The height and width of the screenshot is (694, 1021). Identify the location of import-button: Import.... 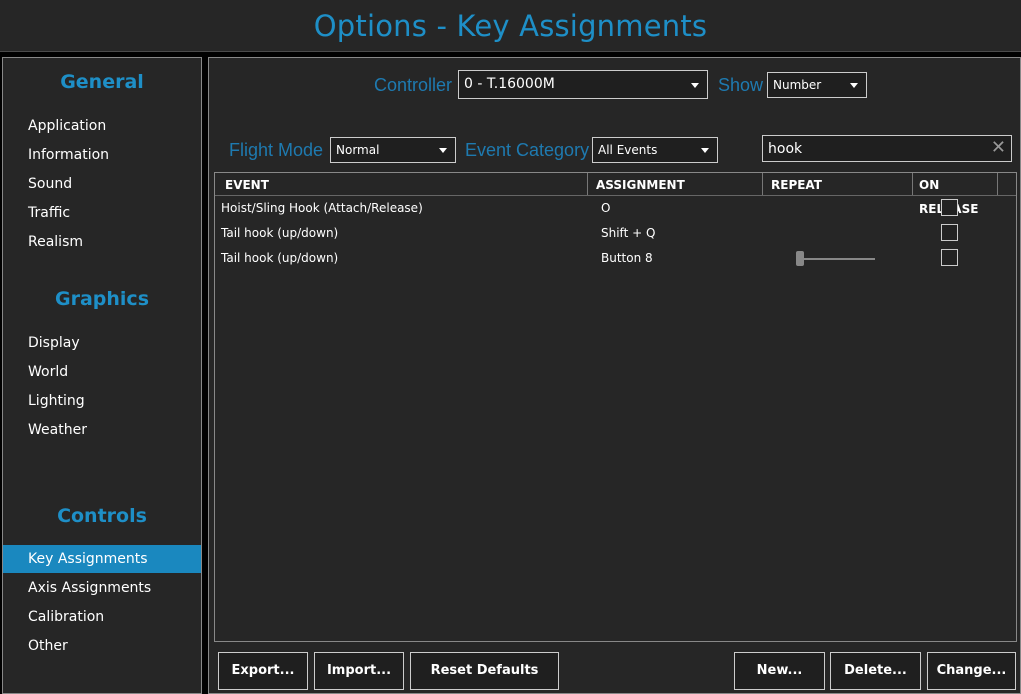
(359, 671).